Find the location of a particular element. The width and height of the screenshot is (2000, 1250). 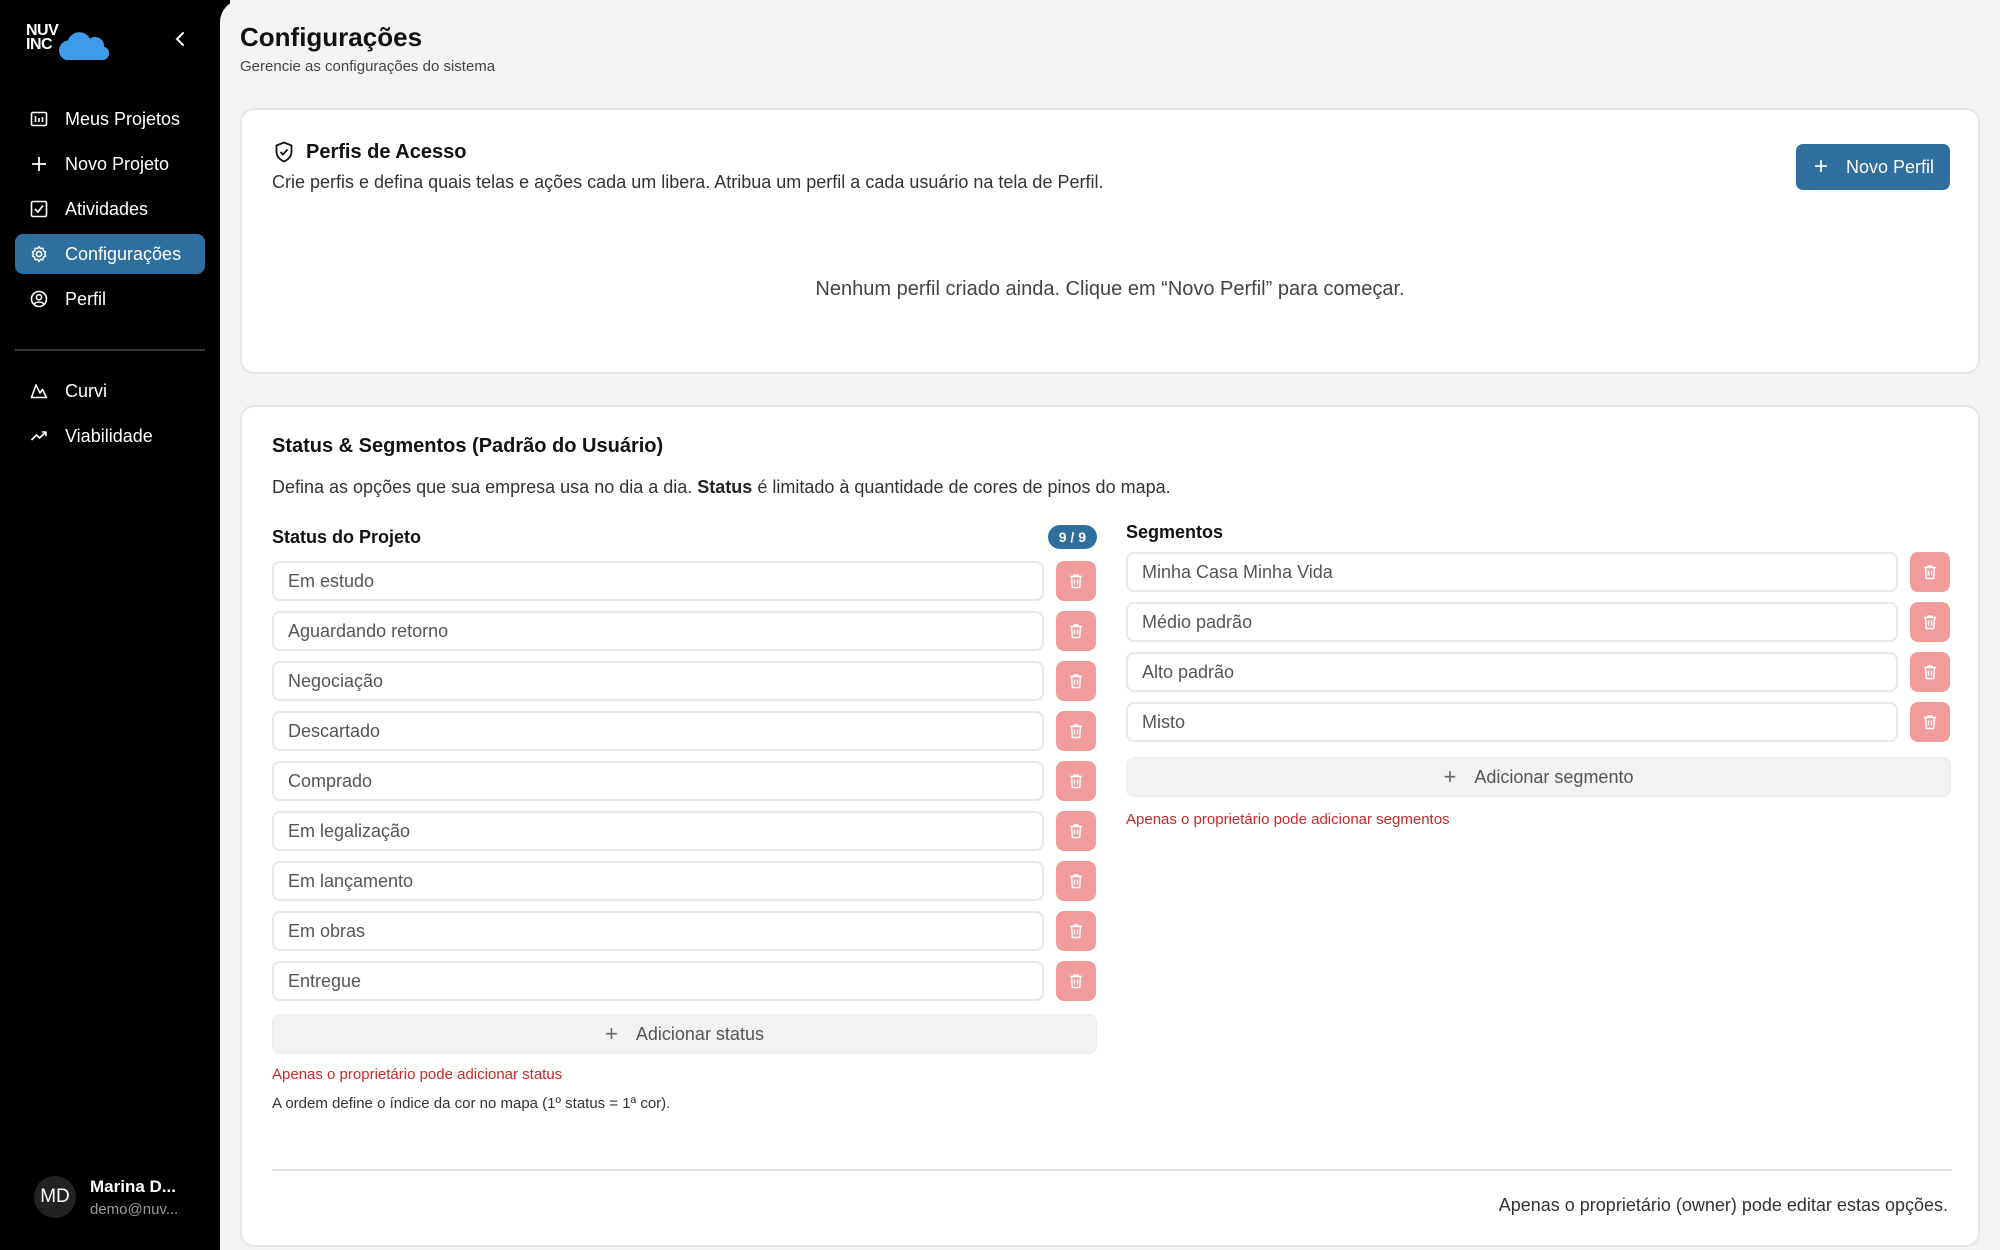

nuvinc-logo: NUV INC is located at coordinates (68, 41).